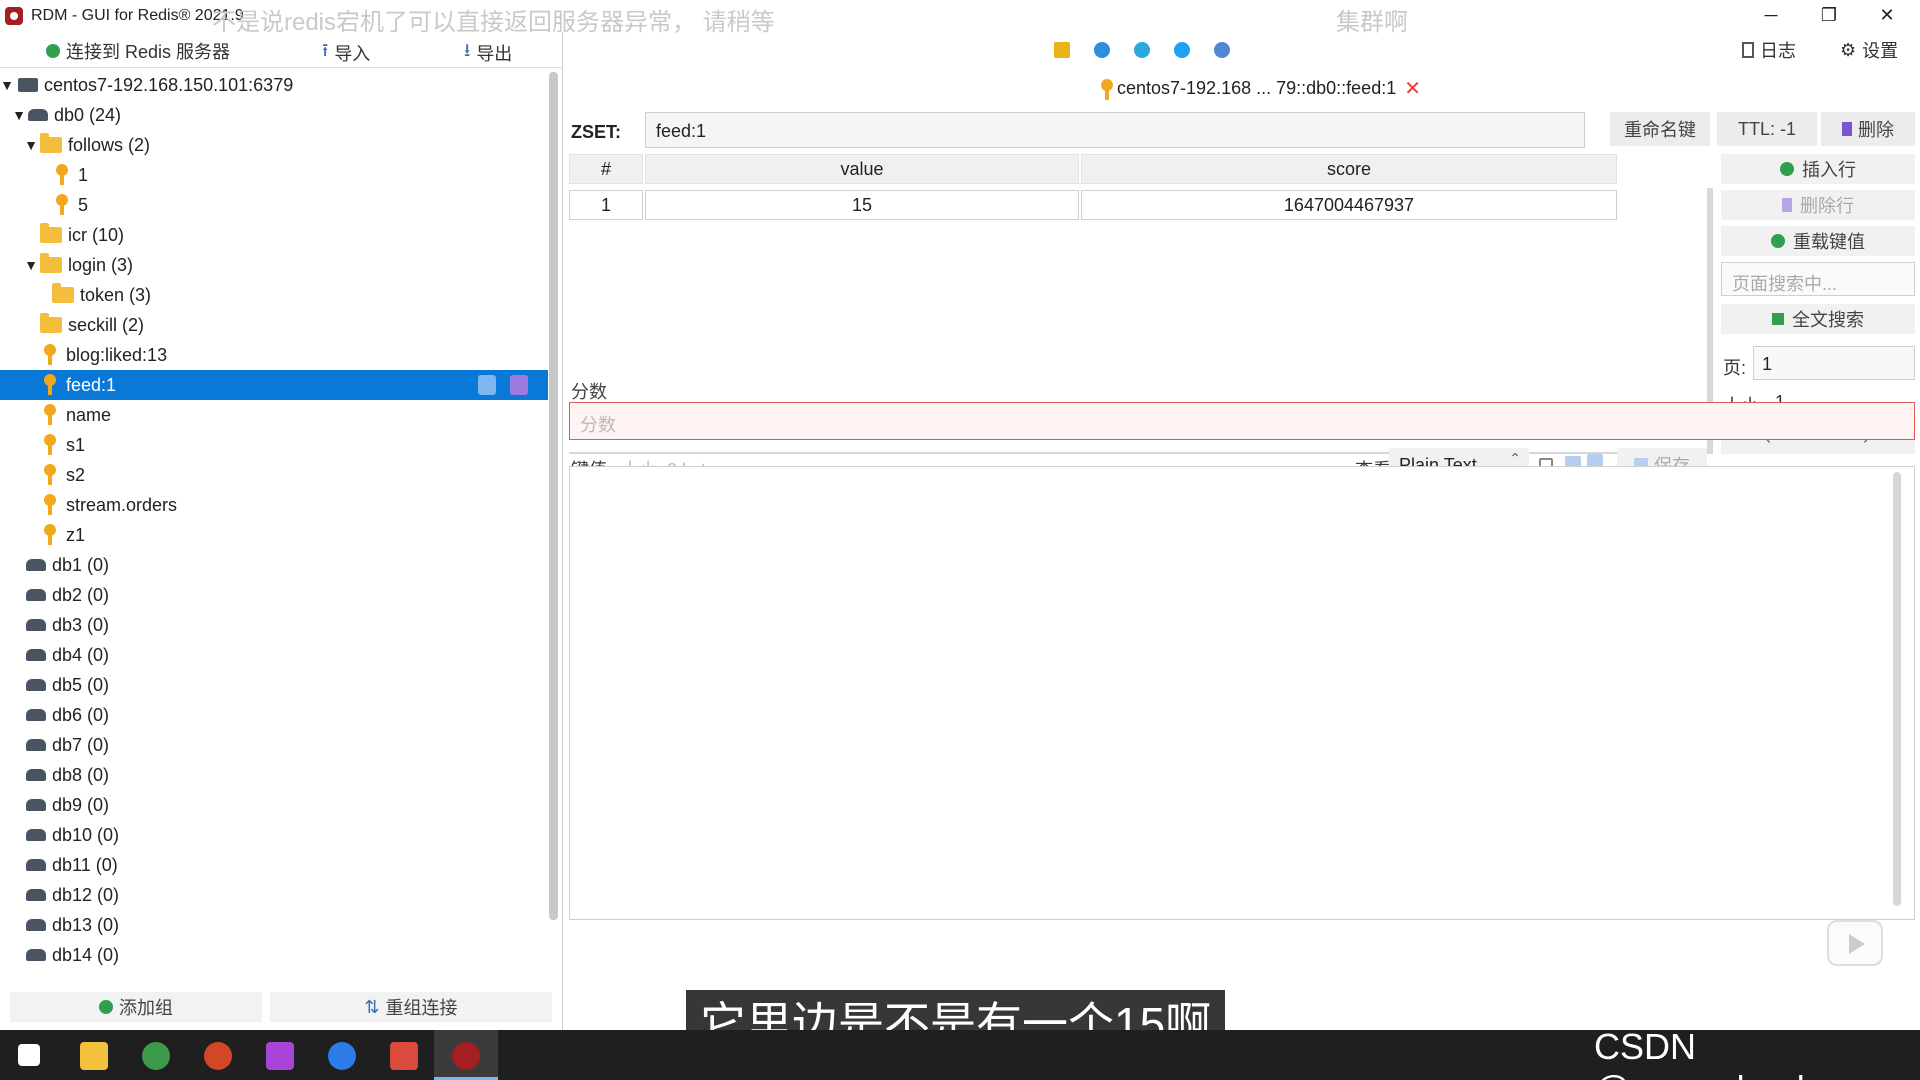 The image size is (1920, 1080). What do you see at coordinates (274, 925) in the screenshot?
I see `tree-db13: db13 (0)` at bounding box center [274, 925].